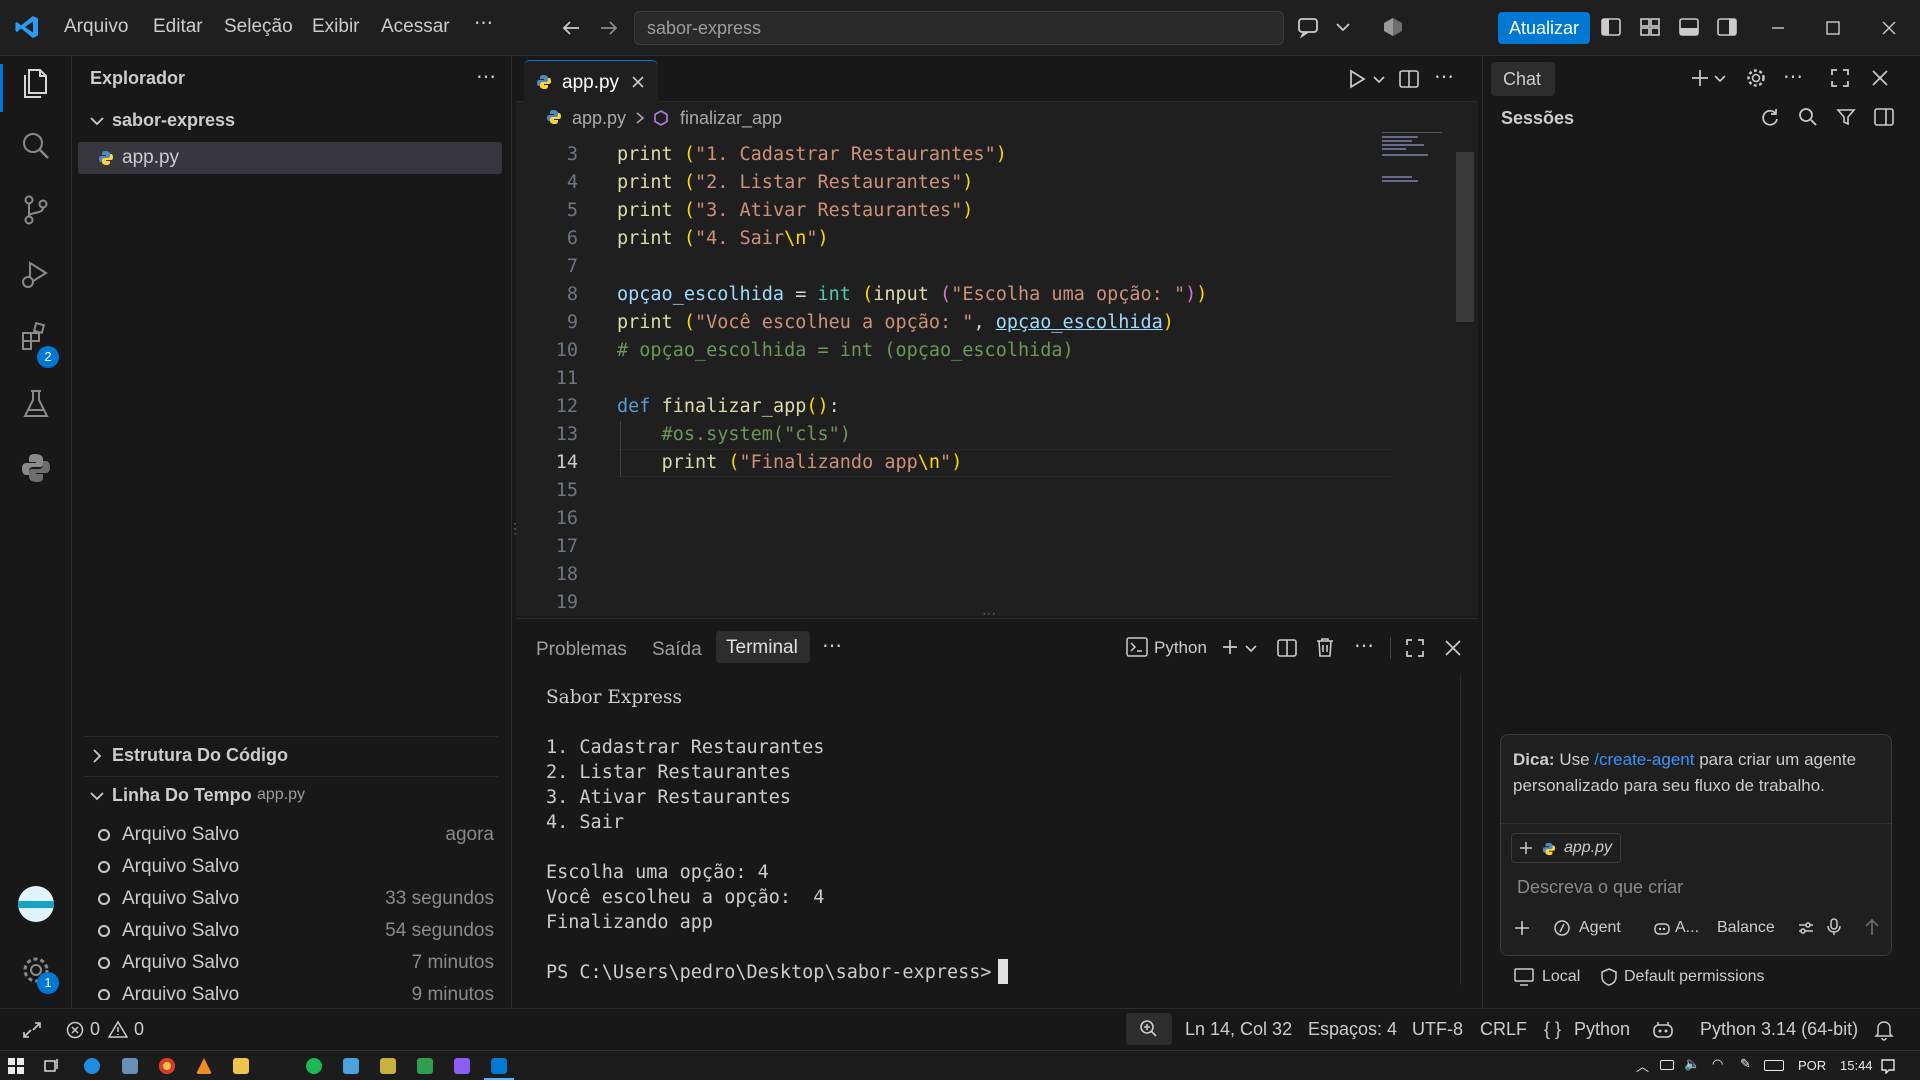  Describe the element at coordinates (1833, 28) in the screenshot. I see `maximize-icon` at that location.